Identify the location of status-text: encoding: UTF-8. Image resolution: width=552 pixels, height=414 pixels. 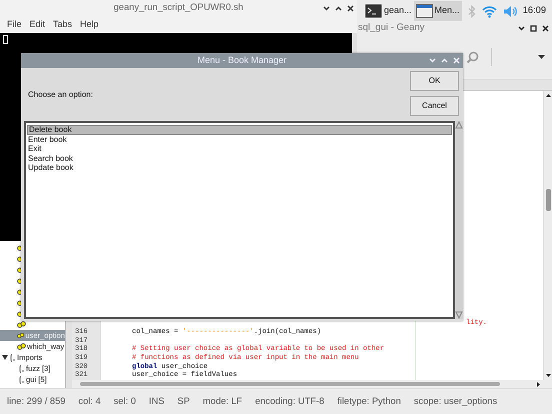
(289, 401).